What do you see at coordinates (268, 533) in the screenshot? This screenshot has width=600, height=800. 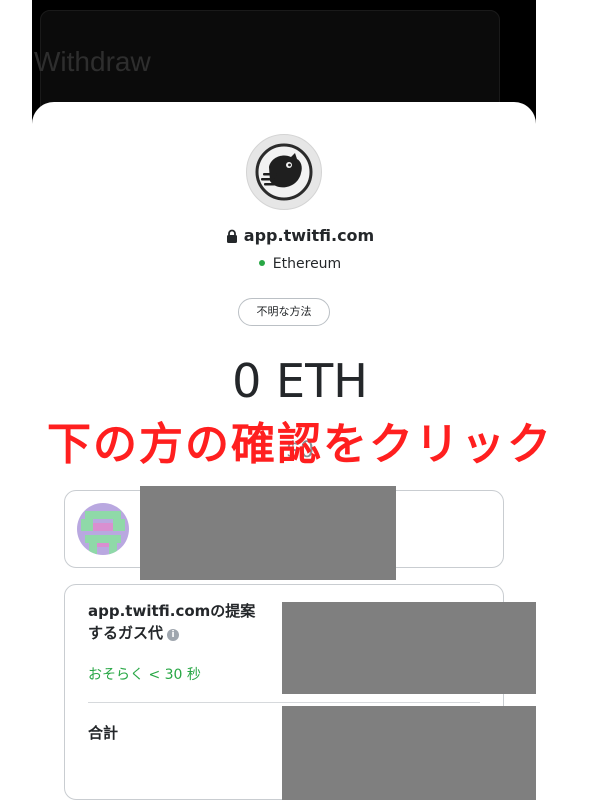 I see `redacted-account-details` at bounding box center [268, 533].